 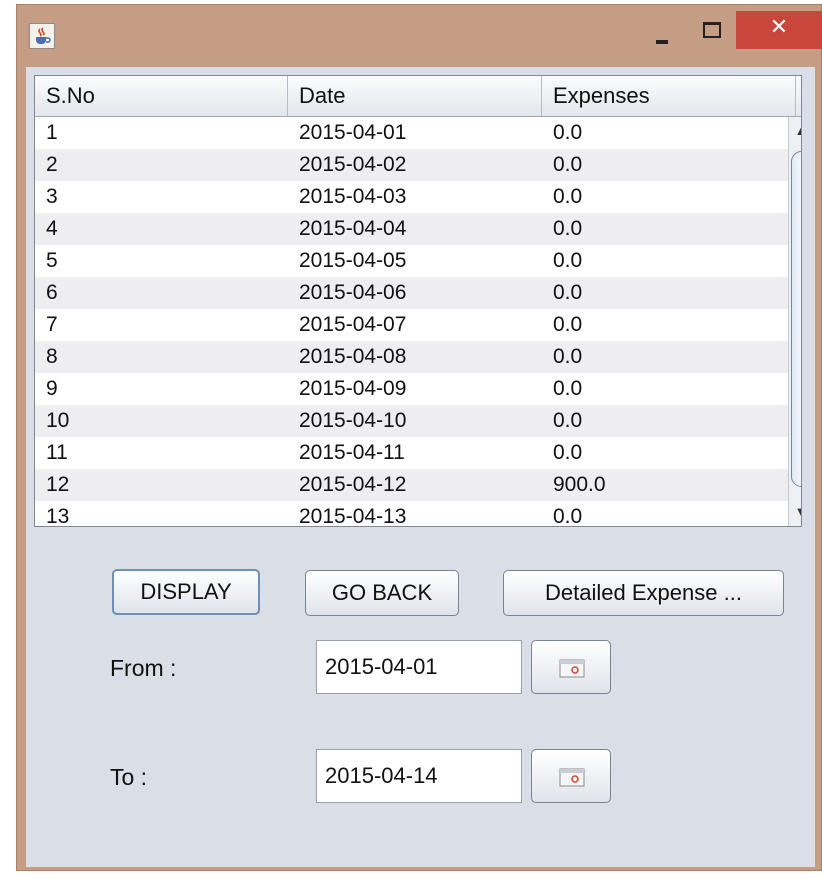 I want to click on cell-date: 2015-04-05, so click(x=353, y=260).